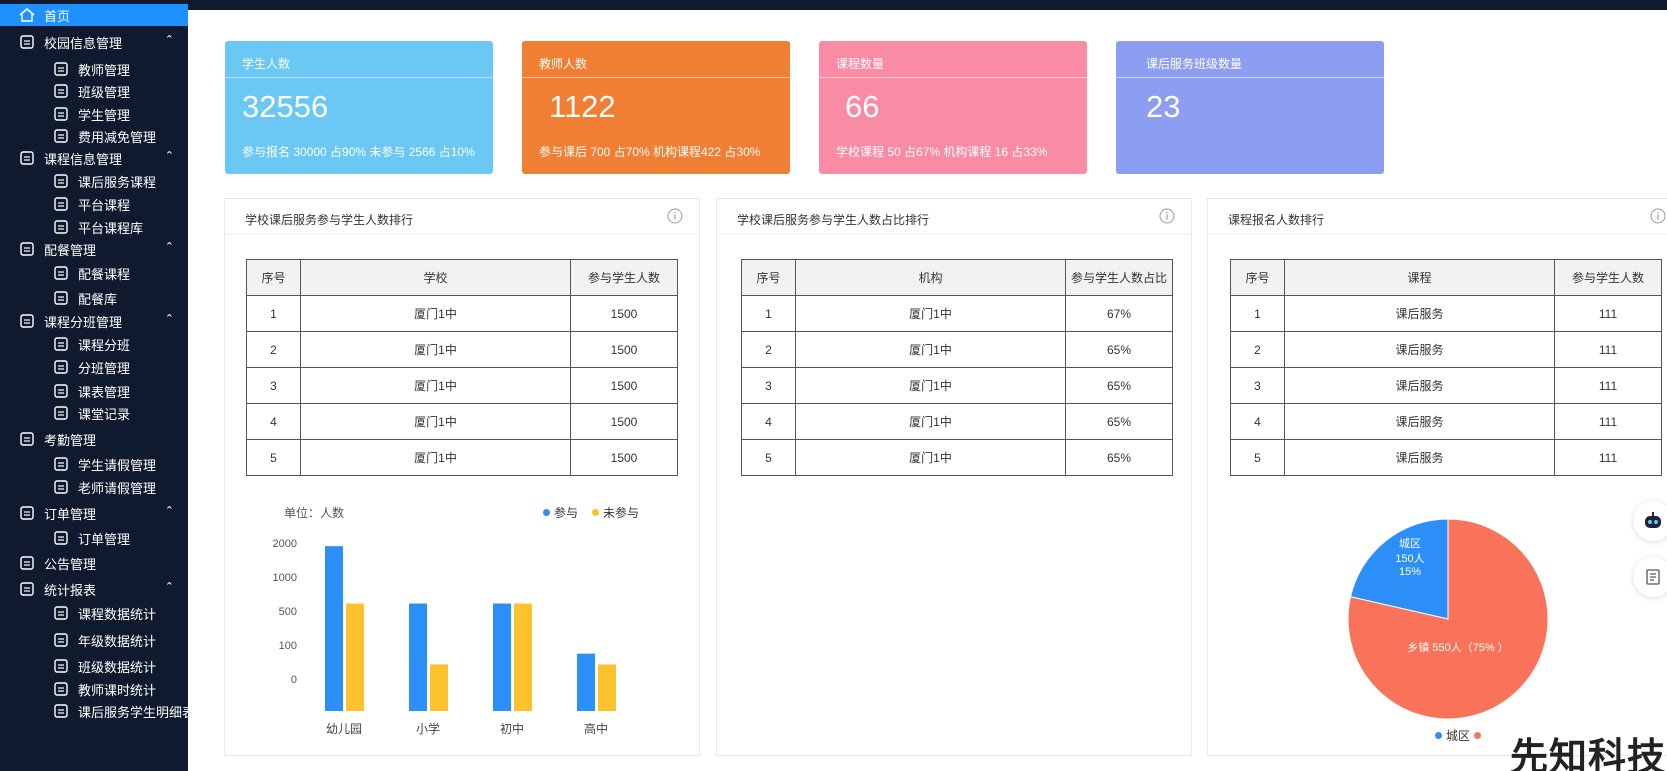  What do you see at coordinates (61, 344) in the screenshot?
I see `split-class-icon` at bounding box center [61, 344].